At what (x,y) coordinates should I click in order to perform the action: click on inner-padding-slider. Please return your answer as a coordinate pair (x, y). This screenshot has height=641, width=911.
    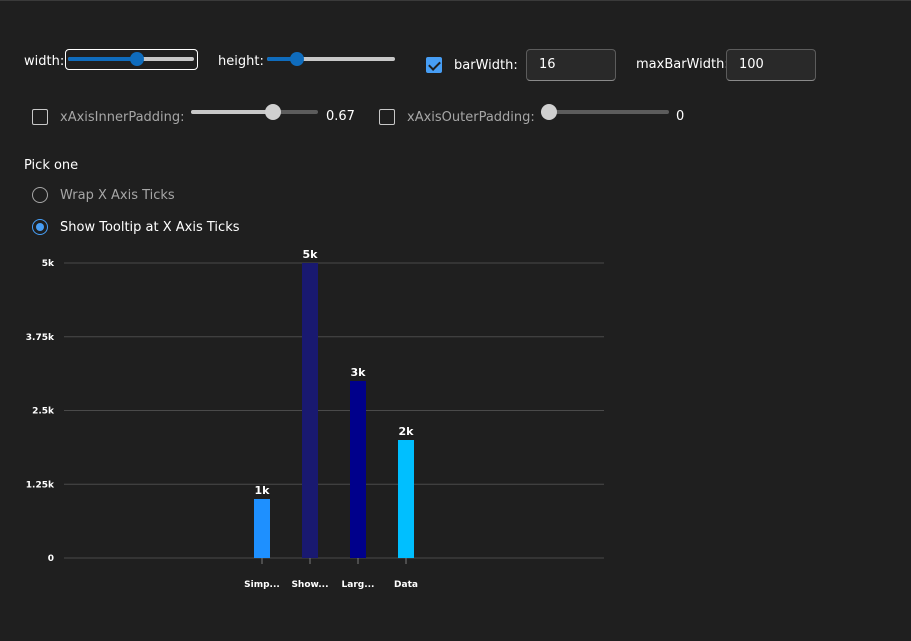
    Looking at the image, I should click on (254, 112).